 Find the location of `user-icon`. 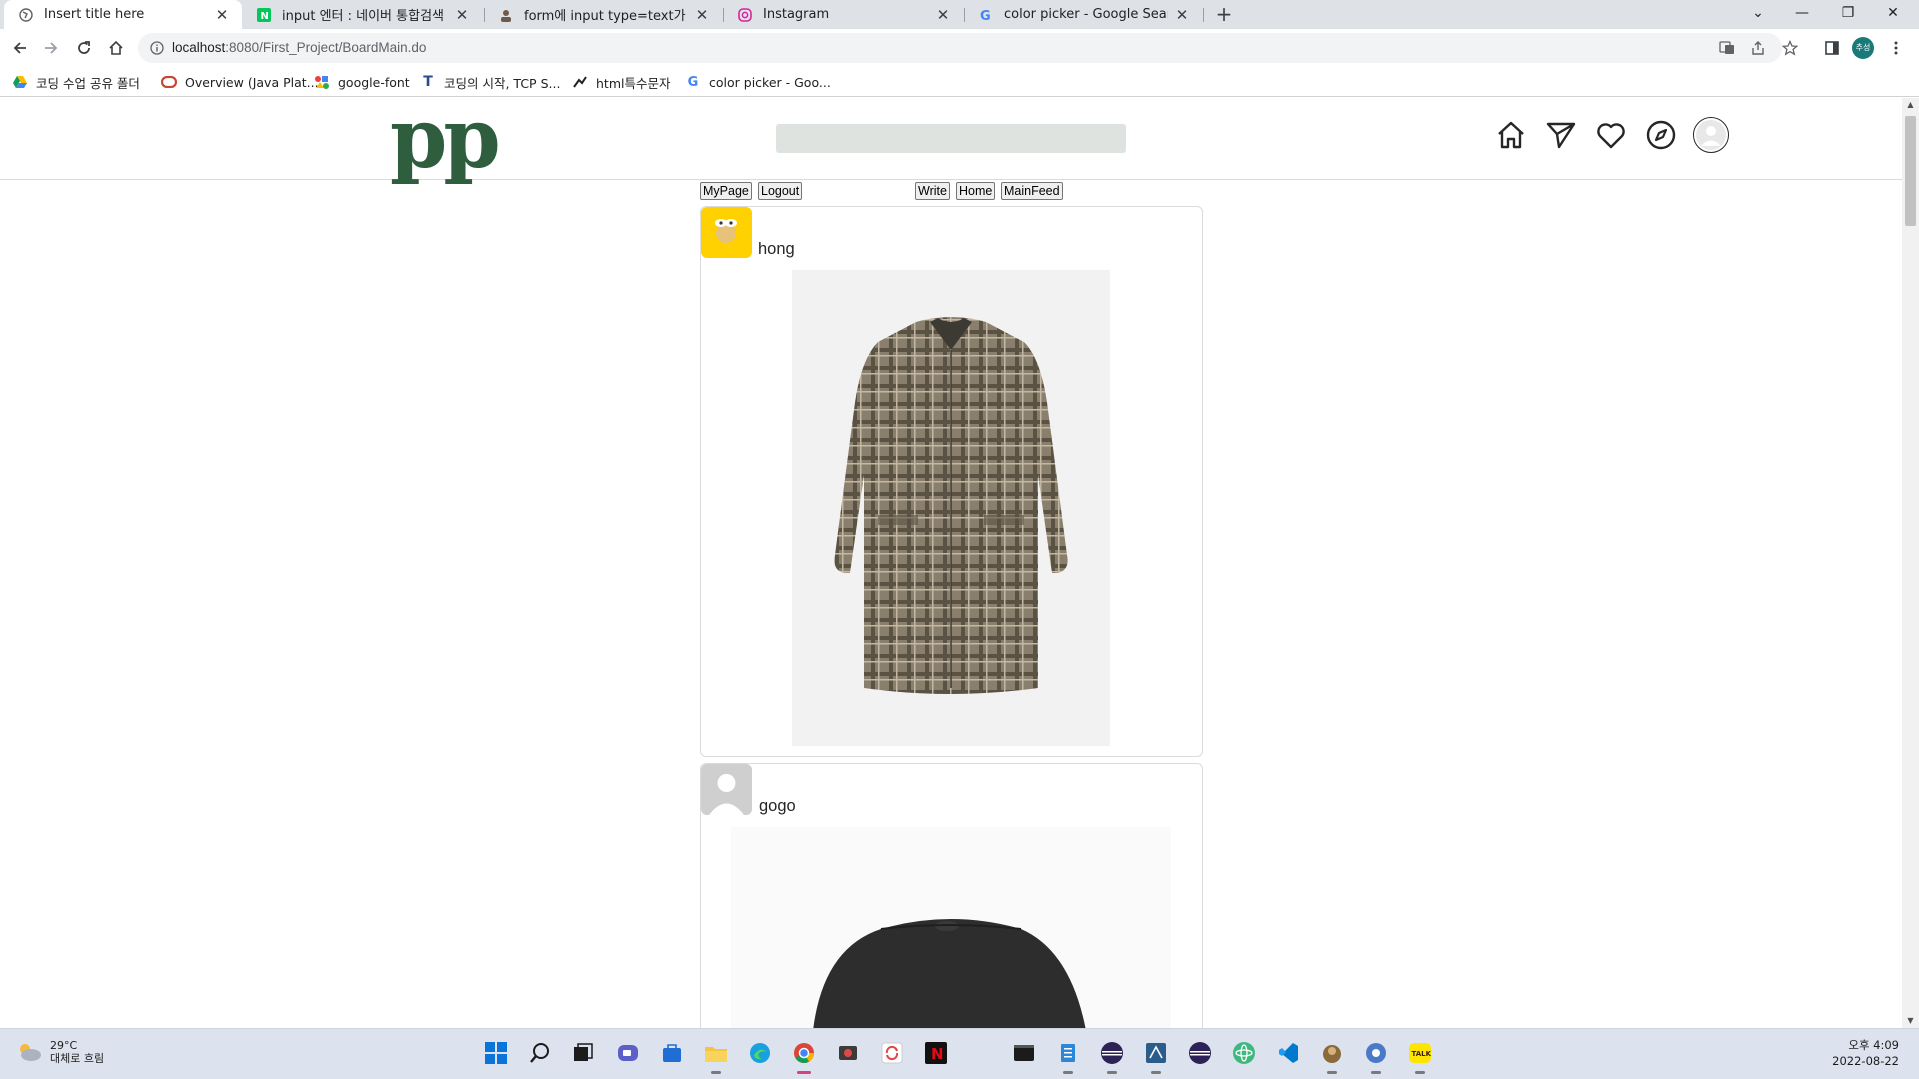

user-icon is located at coordinates (506, 15).